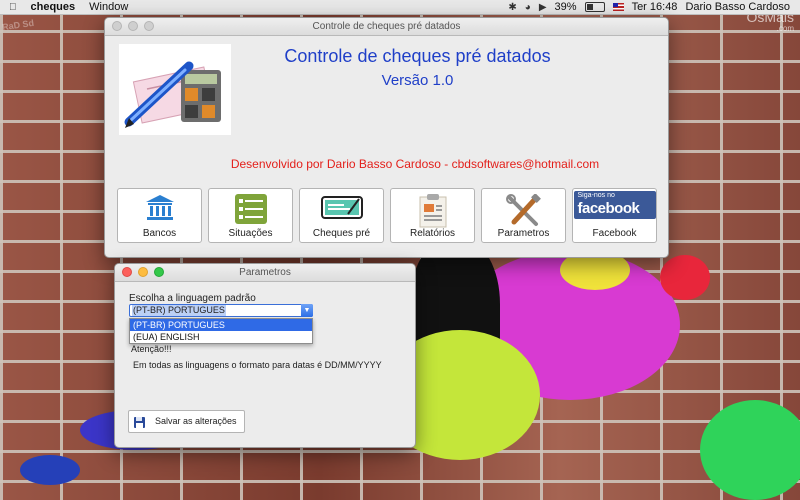 The height and width of the screenshot is (500, 800). Describe the element at coordinates (175, 89) in the screenshot. I see `app-logo` at that location.